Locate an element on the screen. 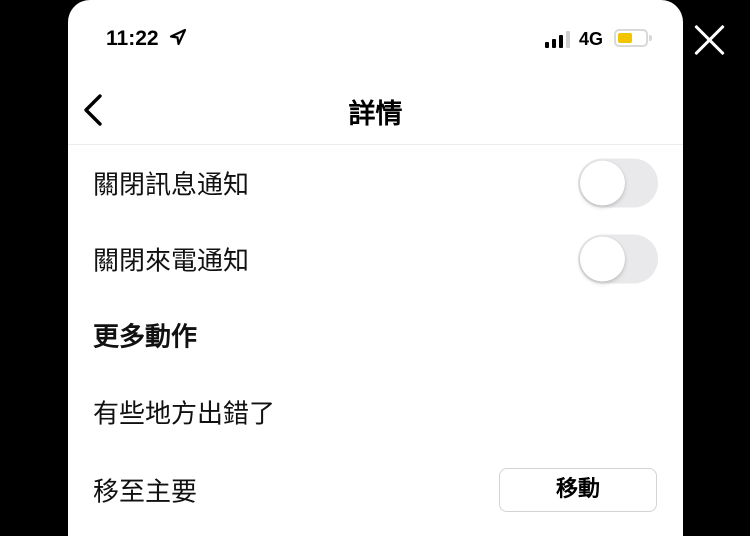  mute-calls-row: 關閉來電通知 is located at coordinates (375, 259).